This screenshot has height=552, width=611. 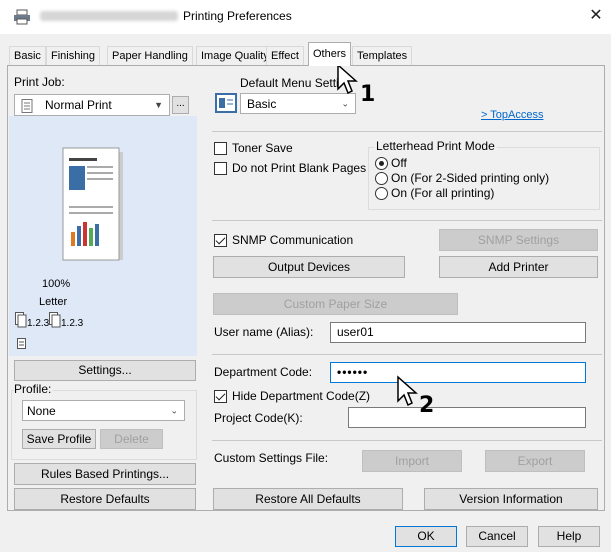 What do you see at coordinates (264, 332) in the screenshot?
I see `user-name-label: User name (Alias):` at bounding box center [264, 332].